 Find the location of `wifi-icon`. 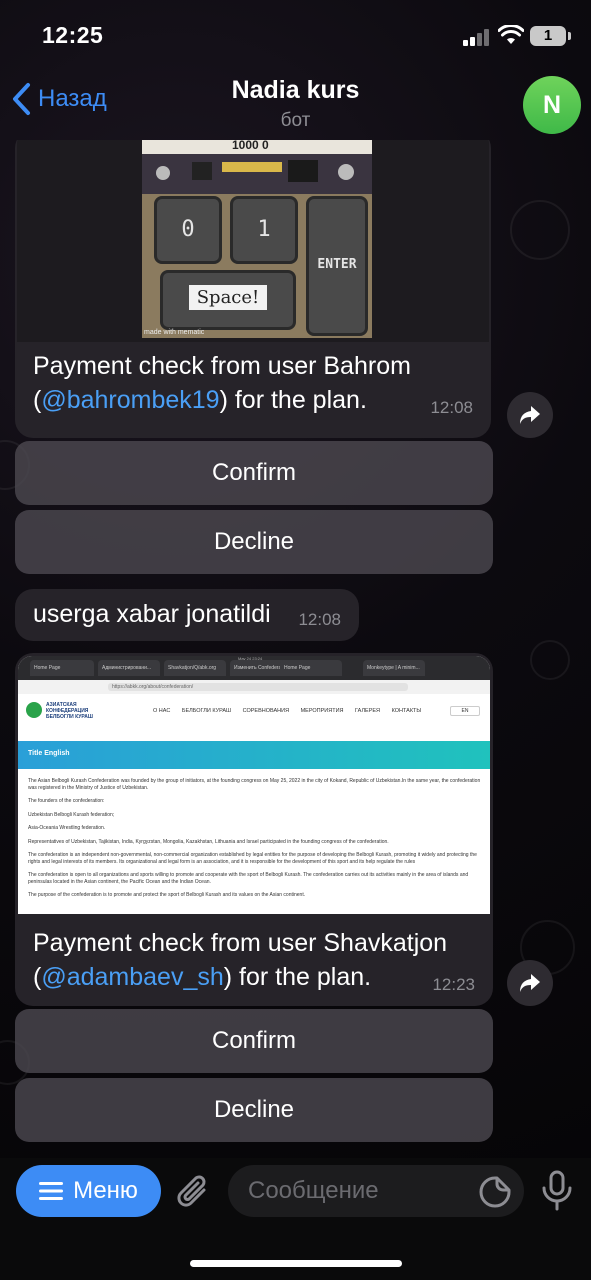

wifi-icon is located at coordinates (511, 34).